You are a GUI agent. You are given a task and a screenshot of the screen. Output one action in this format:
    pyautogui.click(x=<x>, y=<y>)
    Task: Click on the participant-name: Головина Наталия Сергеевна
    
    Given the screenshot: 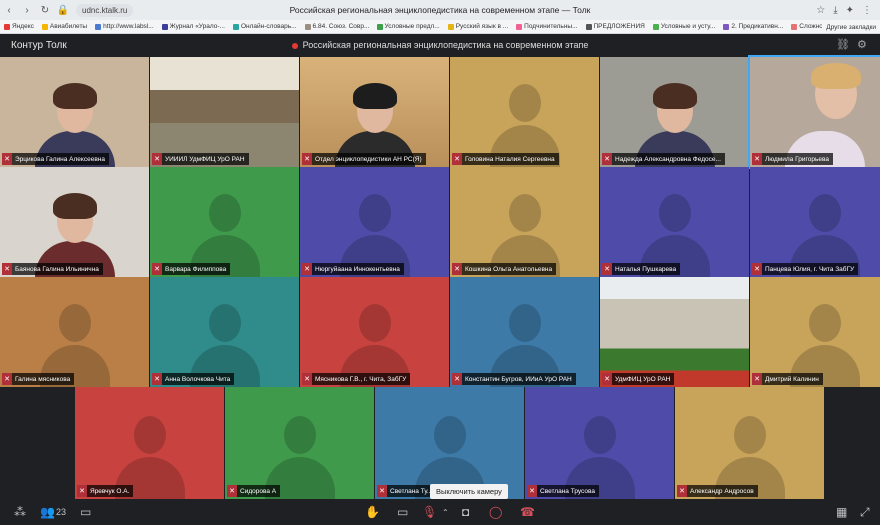 What is the action you would take?
    pyautogui.click(x=510, y=159)
    